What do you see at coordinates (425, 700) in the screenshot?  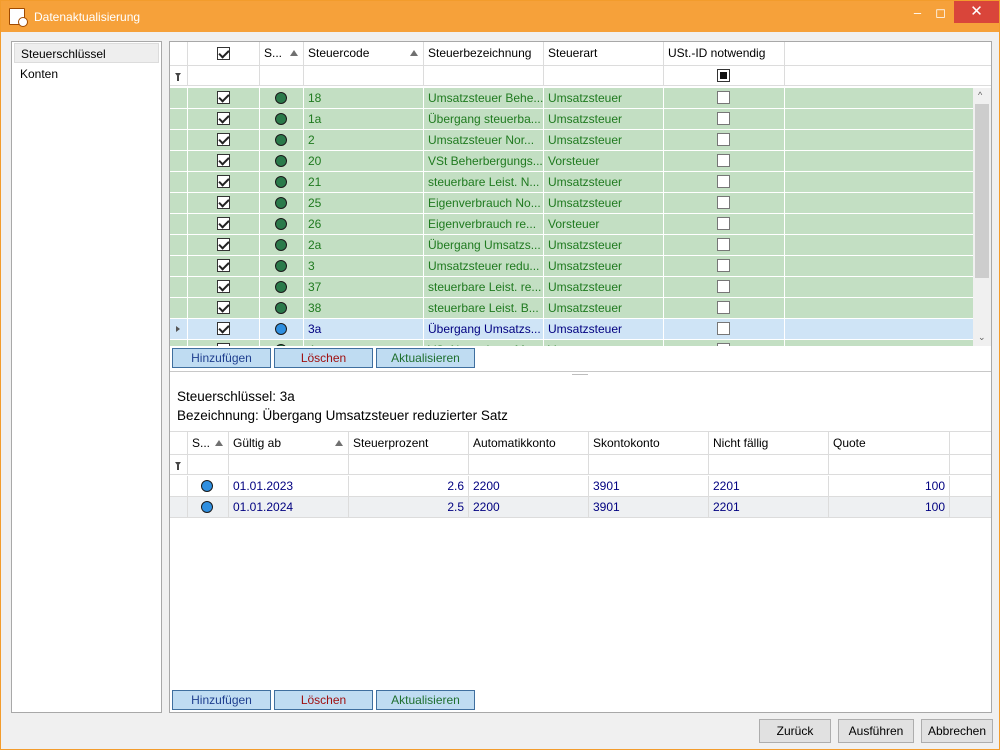 I see `update-button: Aktualisieren` at bounding box center [425, 700].